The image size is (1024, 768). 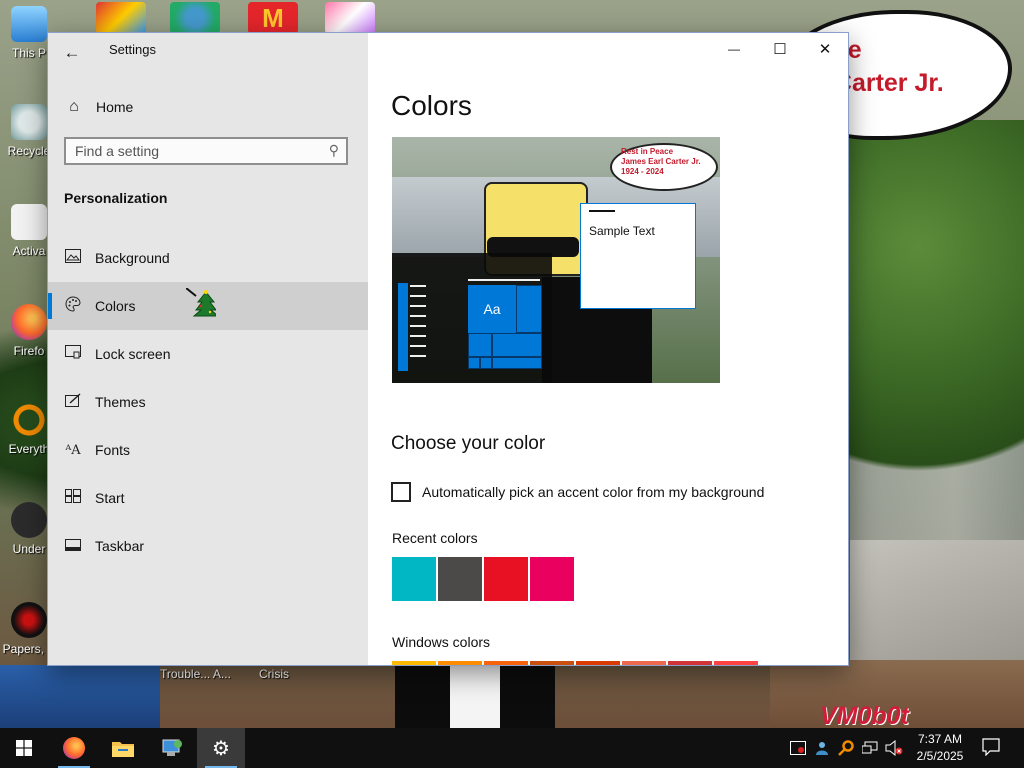 What do you see at coordinates (940, 756) in the screenshot?
I see `clock-date: 2/5/2025` at bounding box center [940, 756].